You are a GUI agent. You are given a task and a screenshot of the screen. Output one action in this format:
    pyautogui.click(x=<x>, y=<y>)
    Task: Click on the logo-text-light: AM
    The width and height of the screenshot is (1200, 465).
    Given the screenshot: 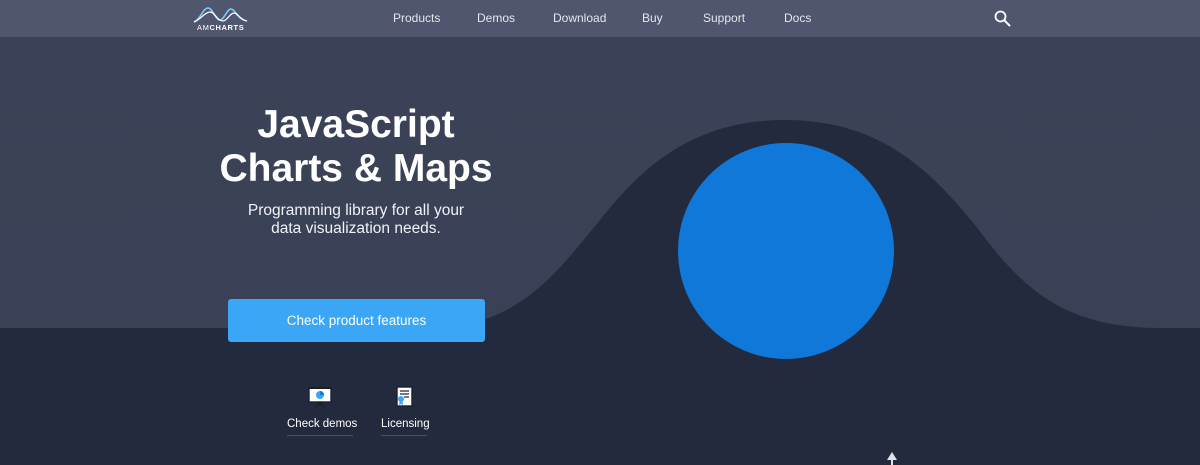 What is the action you would take?
    pyautogui.click(x=203, y=27)
    